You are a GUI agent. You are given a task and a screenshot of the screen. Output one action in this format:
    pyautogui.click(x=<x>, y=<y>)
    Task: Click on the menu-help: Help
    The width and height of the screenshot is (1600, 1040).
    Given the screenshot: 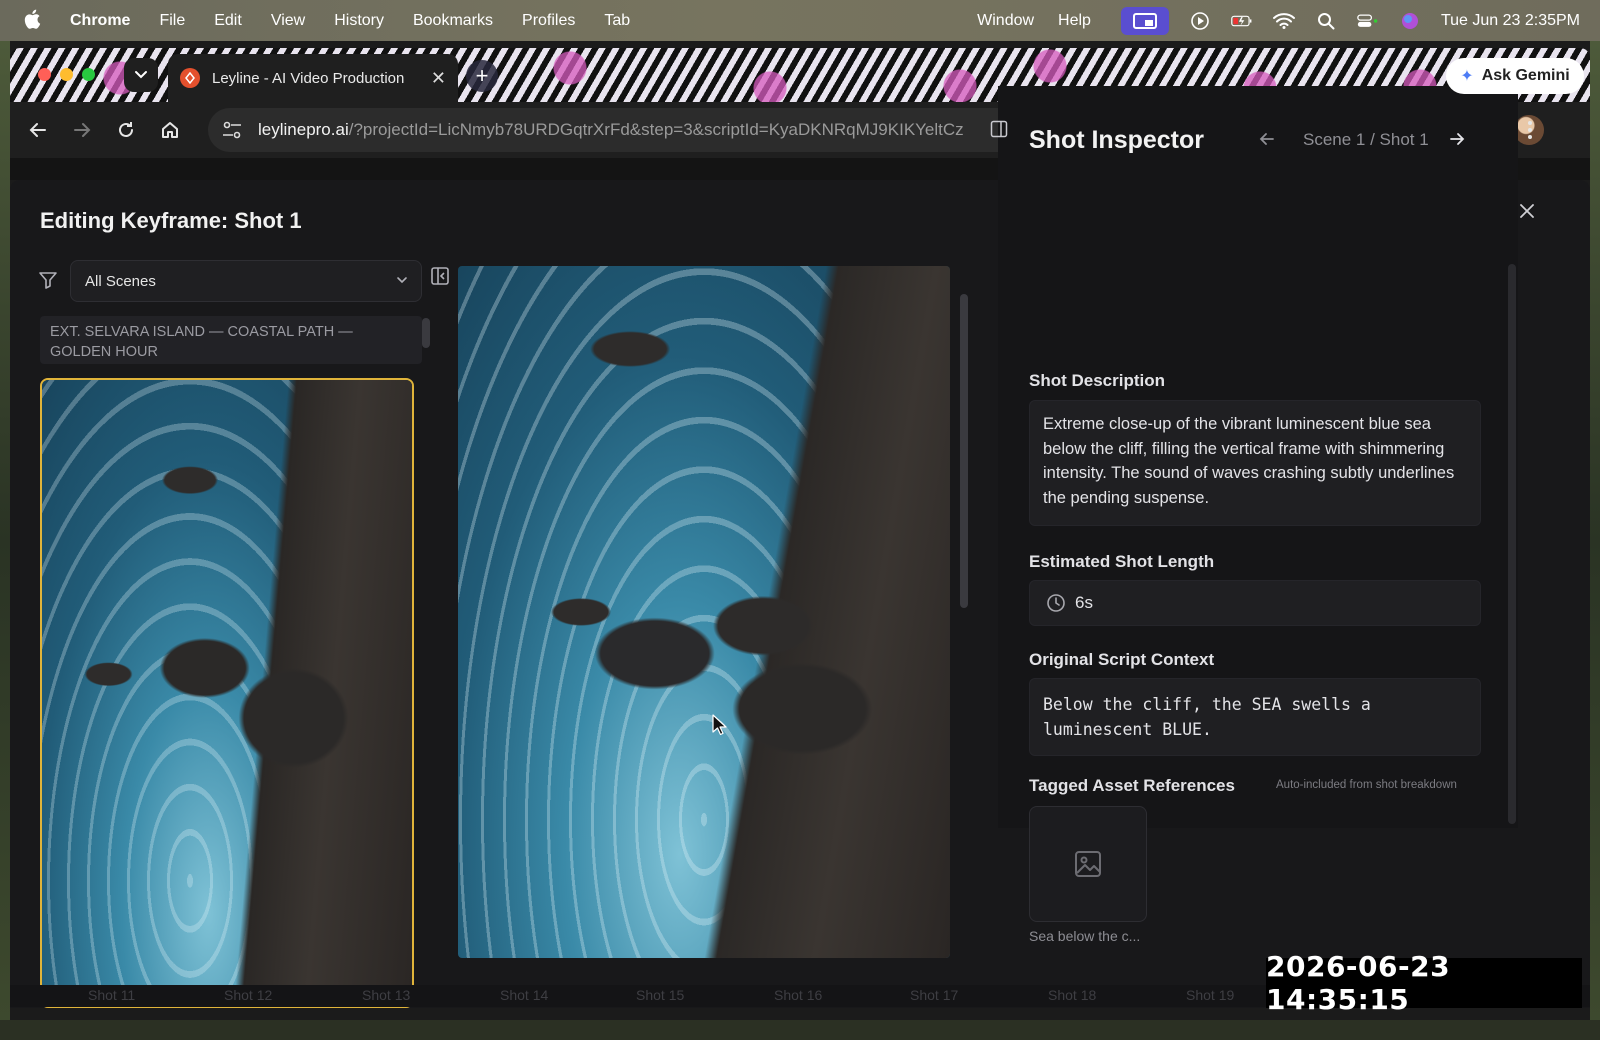 What is the action you would take?
    pyautogui.click(x=1074, y=21)
    